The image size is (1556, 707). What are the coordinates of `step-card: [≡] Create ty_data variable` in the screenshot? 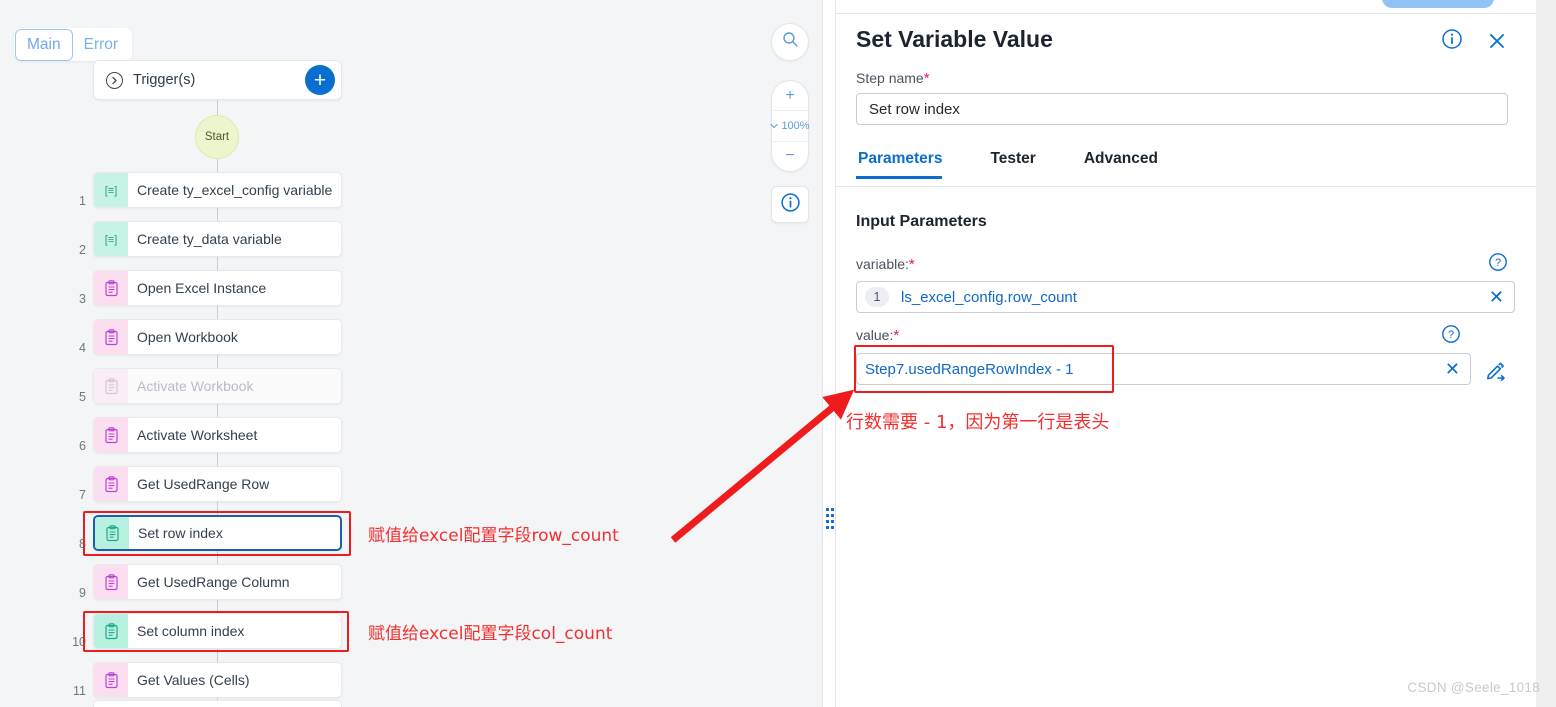 It's located at (217, 239).